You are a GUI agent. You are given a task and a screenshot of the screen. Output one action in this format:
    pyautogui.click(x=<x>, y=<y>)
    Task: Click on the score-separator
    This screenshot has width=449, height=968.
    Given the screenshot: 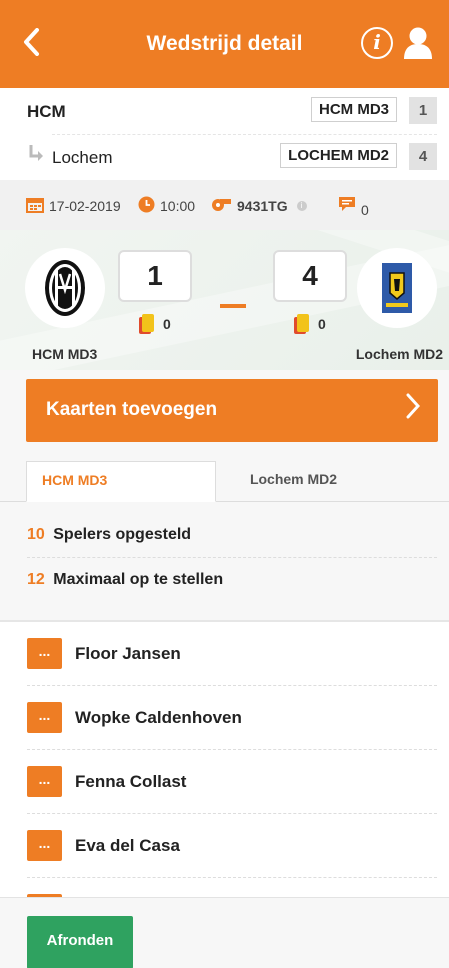 What is the action you would take?
    pyautogui.click(x=233, y=306)
    